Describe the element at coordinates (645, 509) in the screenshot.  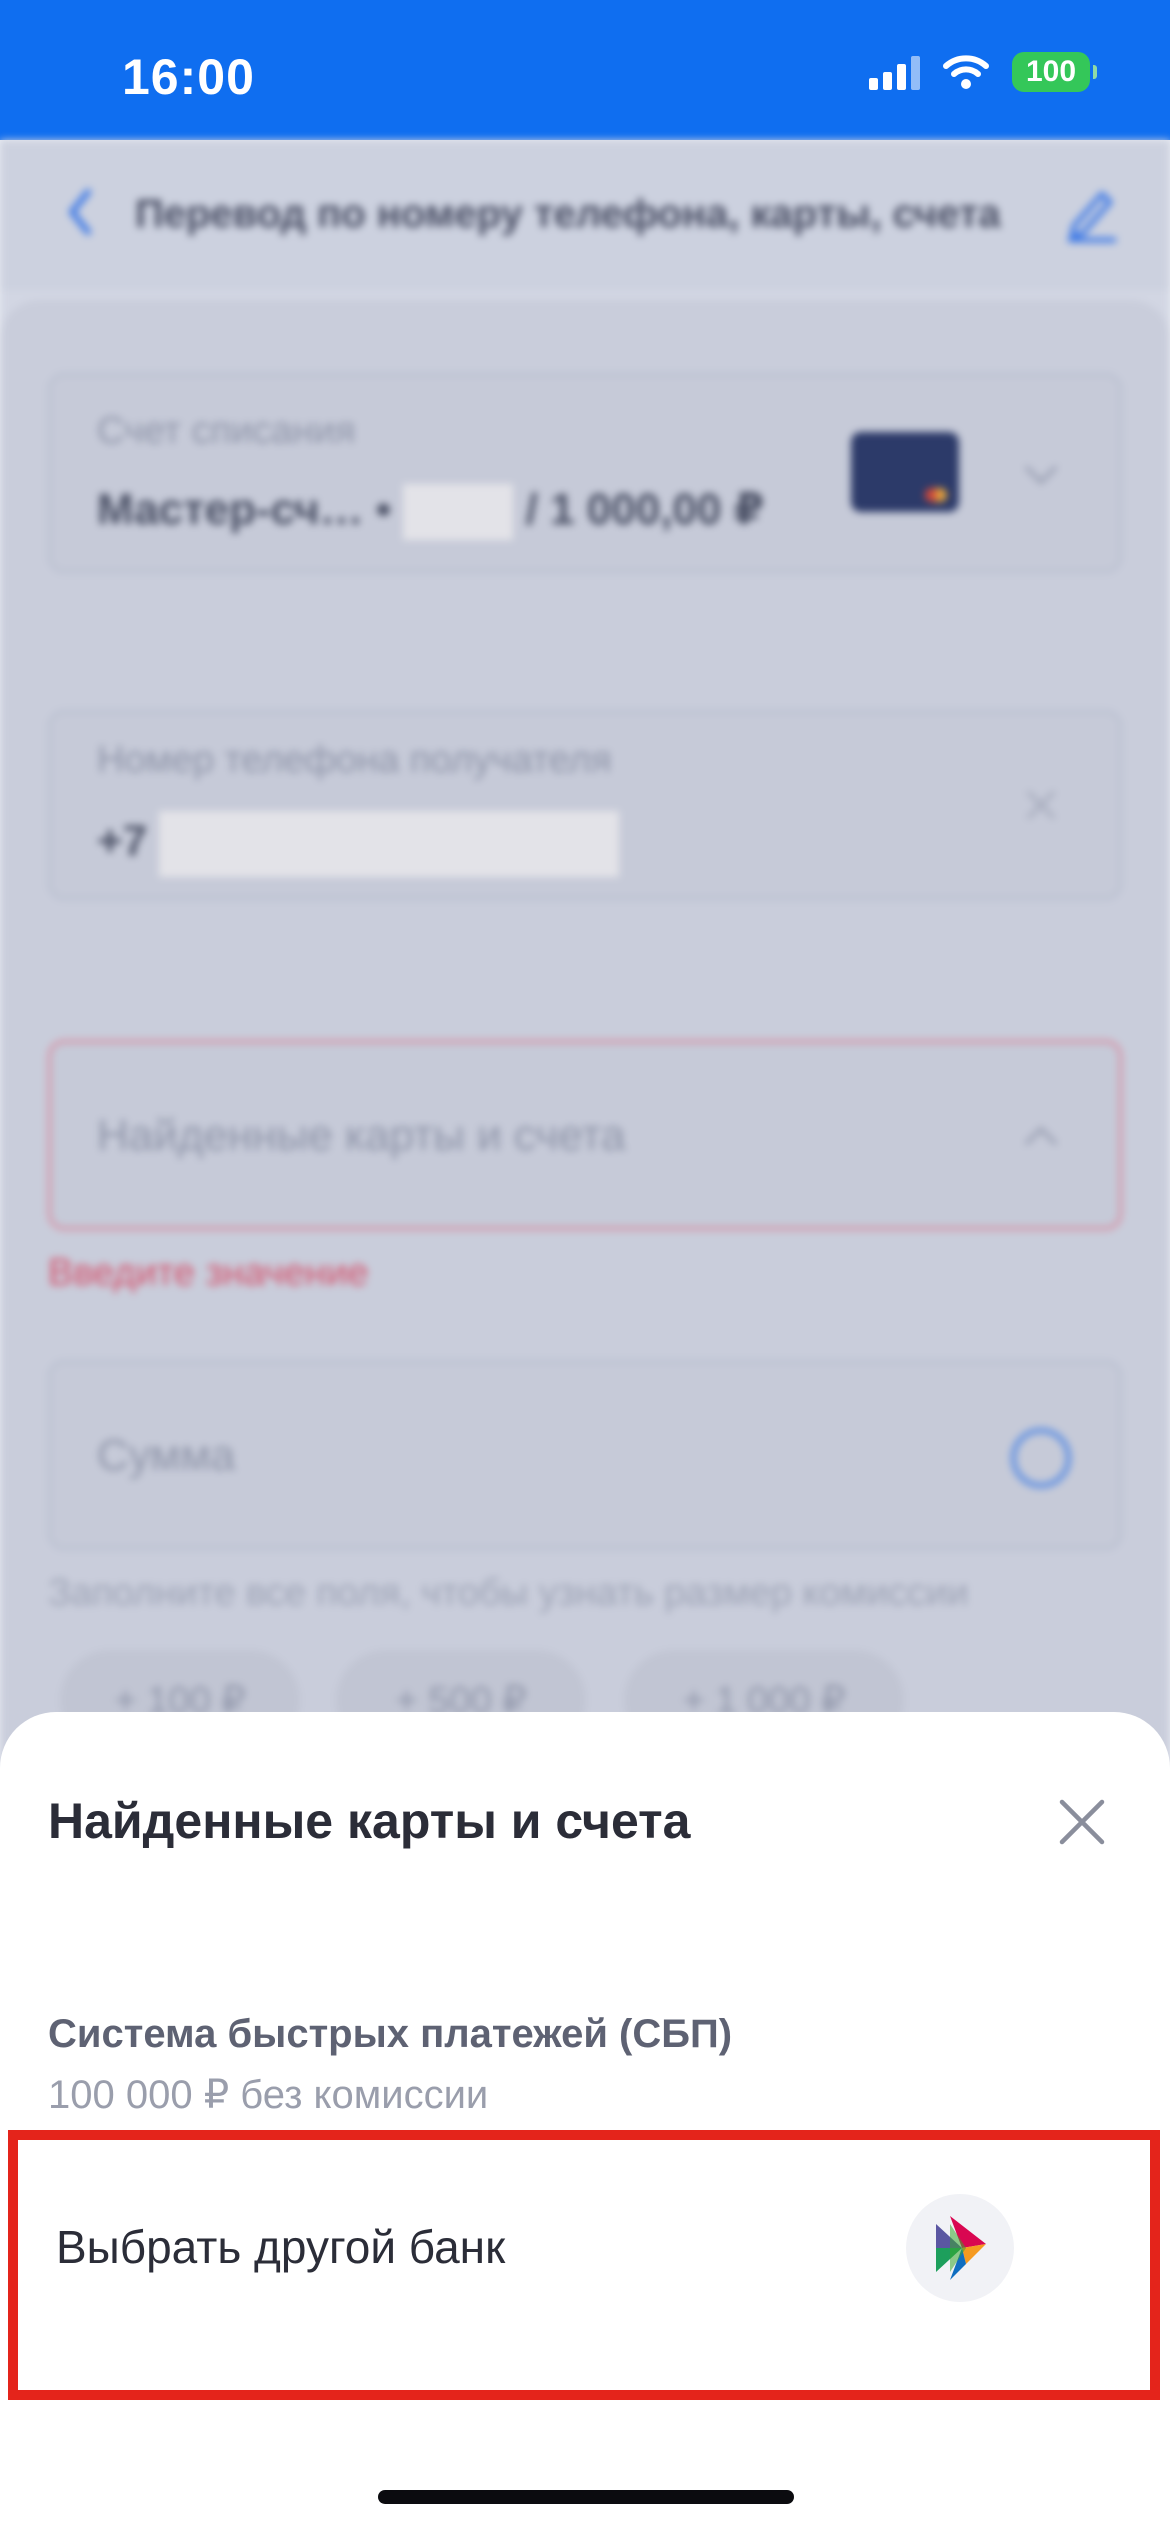
I see `debit-account-balance: / 1 000,00 ₽` at that location.